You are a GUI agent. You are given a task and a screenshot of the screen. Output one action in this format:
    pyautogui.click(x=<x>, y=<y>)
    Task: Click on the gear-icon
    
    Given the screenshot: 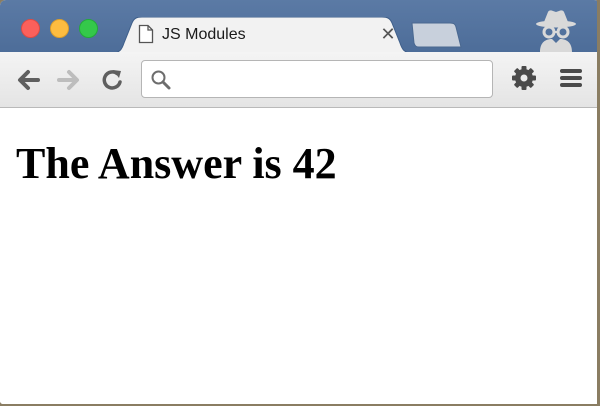 What is the action you would take?
    pyautogui.click(x=524, y=78)
    